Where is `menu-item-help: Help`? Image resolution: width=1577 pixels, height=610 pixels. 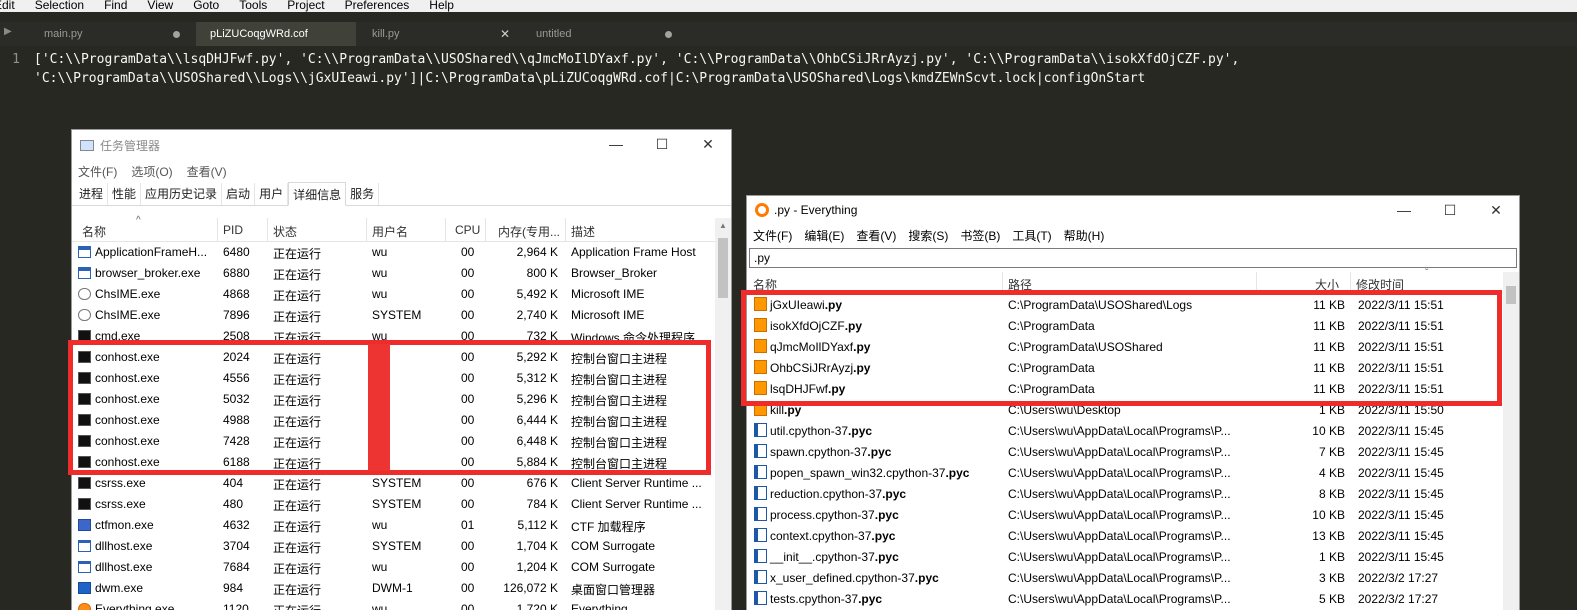
menu-item-help: Help is located at coordinates (441, 5).